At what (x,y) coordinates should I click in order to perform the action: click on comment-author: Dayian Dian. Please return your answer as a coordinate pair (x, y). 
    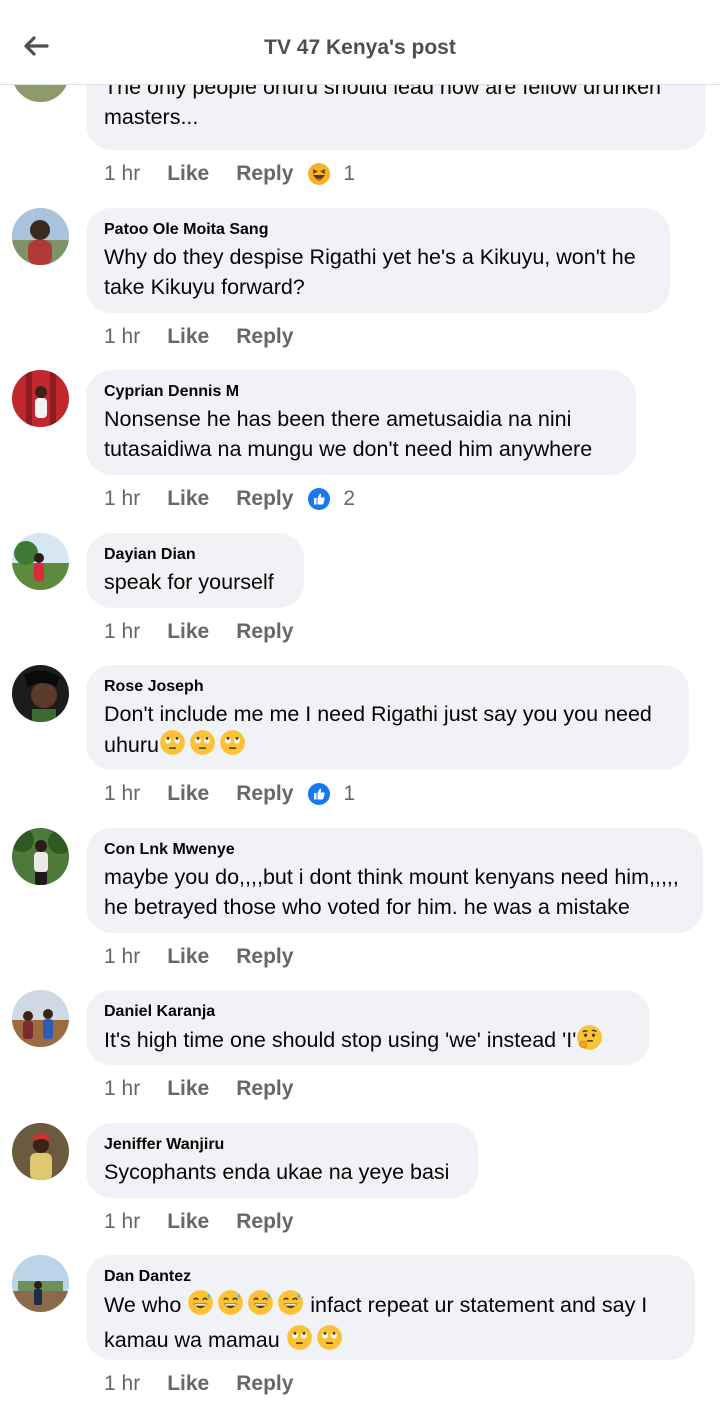
    Looking at the image, I should click on (195, 554).